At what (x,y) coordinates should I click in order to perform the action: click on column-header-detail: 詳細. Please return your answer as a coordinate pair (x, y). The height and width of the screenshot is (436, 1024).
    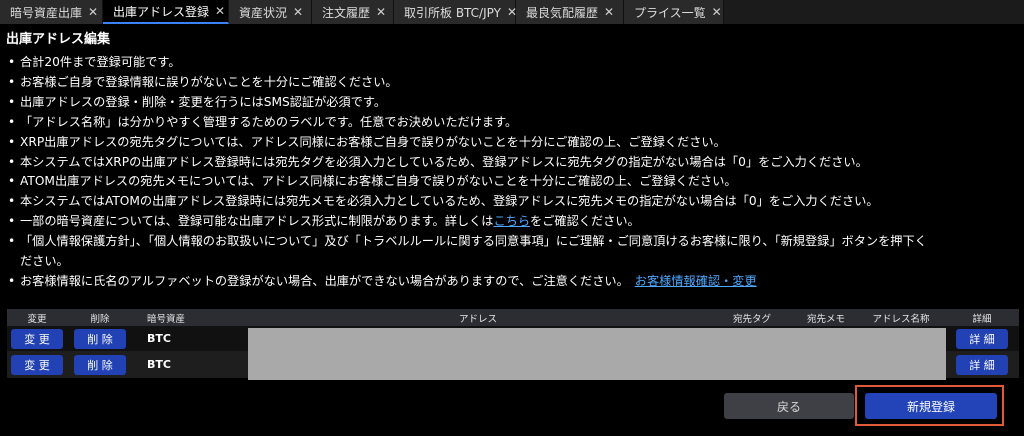
    Looking at the image, I should click on (982, 319).